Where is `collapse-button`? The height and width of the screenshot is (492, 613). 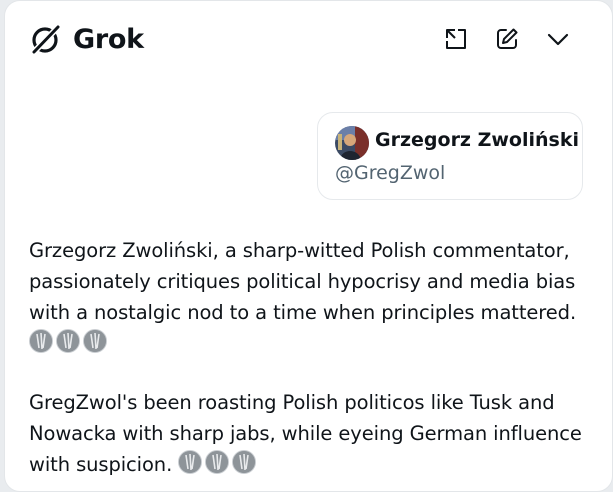 collapse-button is located at coordinates (558, 39).